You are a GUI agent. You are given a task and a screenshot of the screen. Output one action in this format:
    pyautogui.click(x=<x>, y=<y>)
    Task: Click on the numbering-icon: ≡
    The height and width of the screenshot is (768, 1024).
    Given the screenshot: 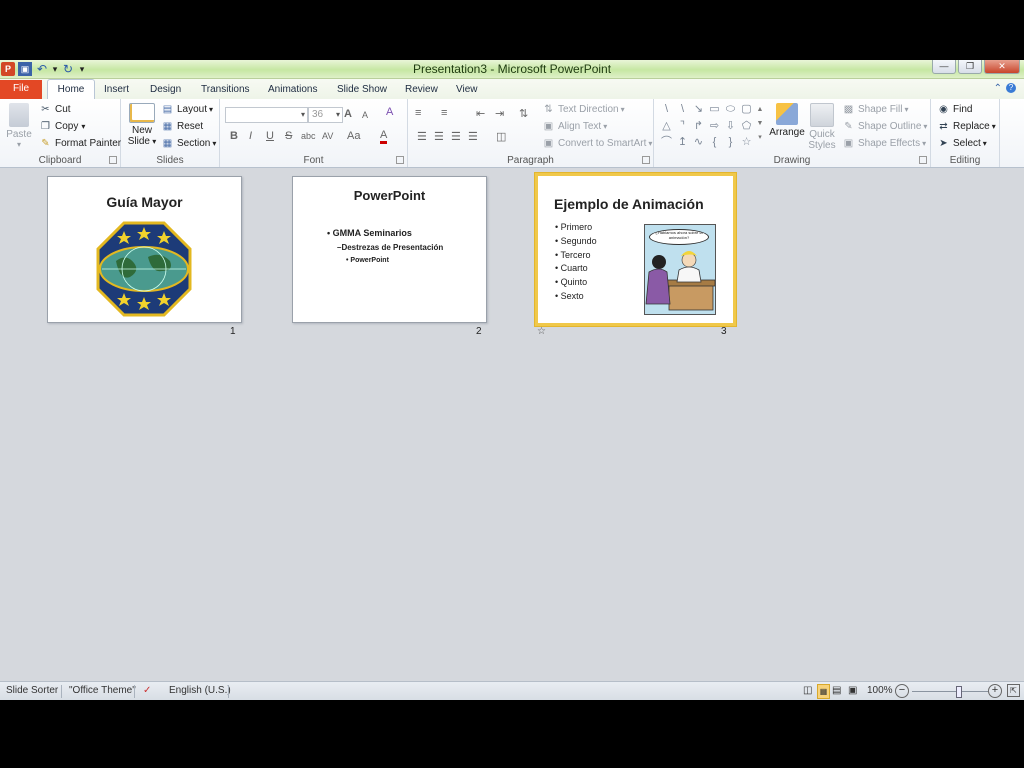 What is the action you would take?
    pyautogui.click(x=444, y=113)
    